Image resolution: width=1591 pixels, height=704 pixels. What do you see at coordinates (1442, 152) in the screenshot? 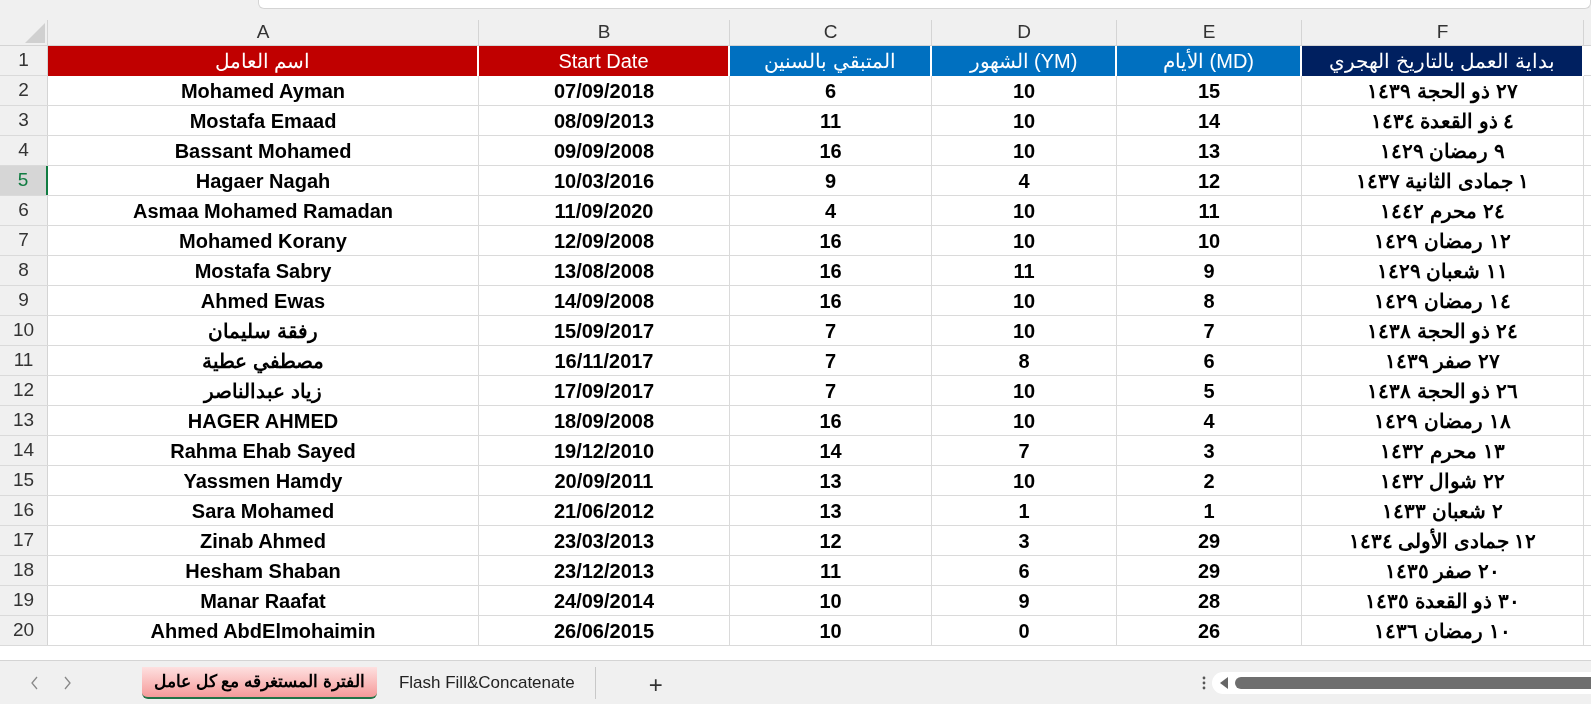
I see `table-cell-text: ٩ رمضان ١٤٢٩` at bounding box center [1442, 152].